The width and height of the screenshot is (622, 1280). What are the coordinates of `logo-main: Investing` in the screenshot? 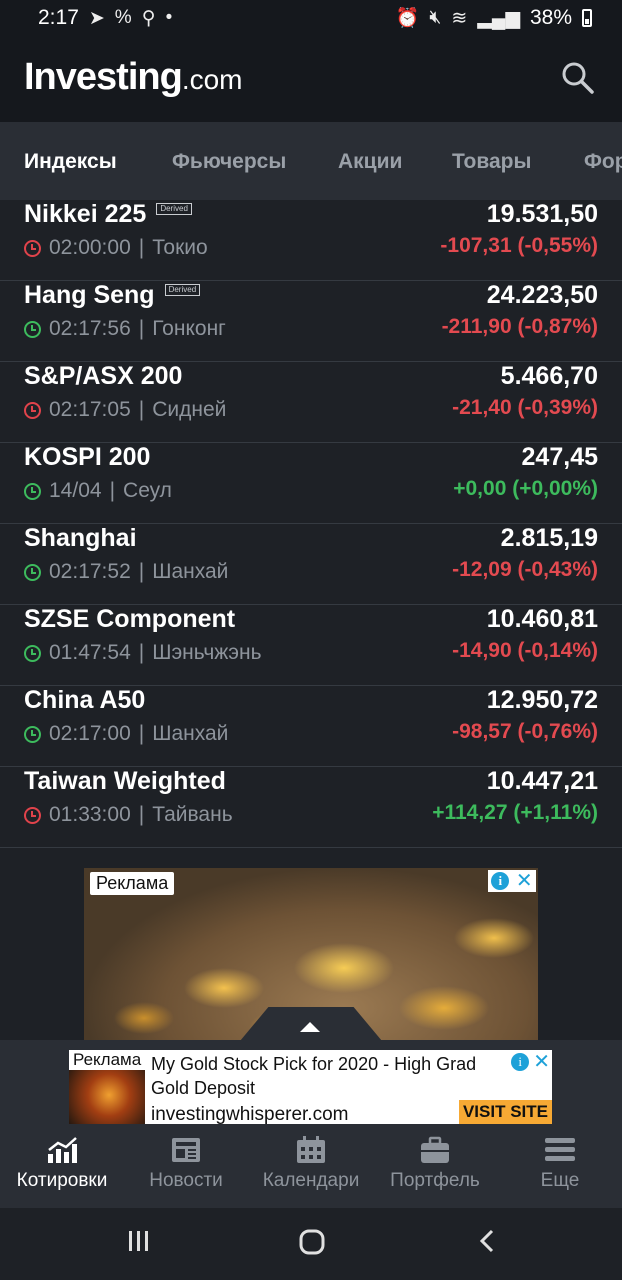 It's located at (103, 77).